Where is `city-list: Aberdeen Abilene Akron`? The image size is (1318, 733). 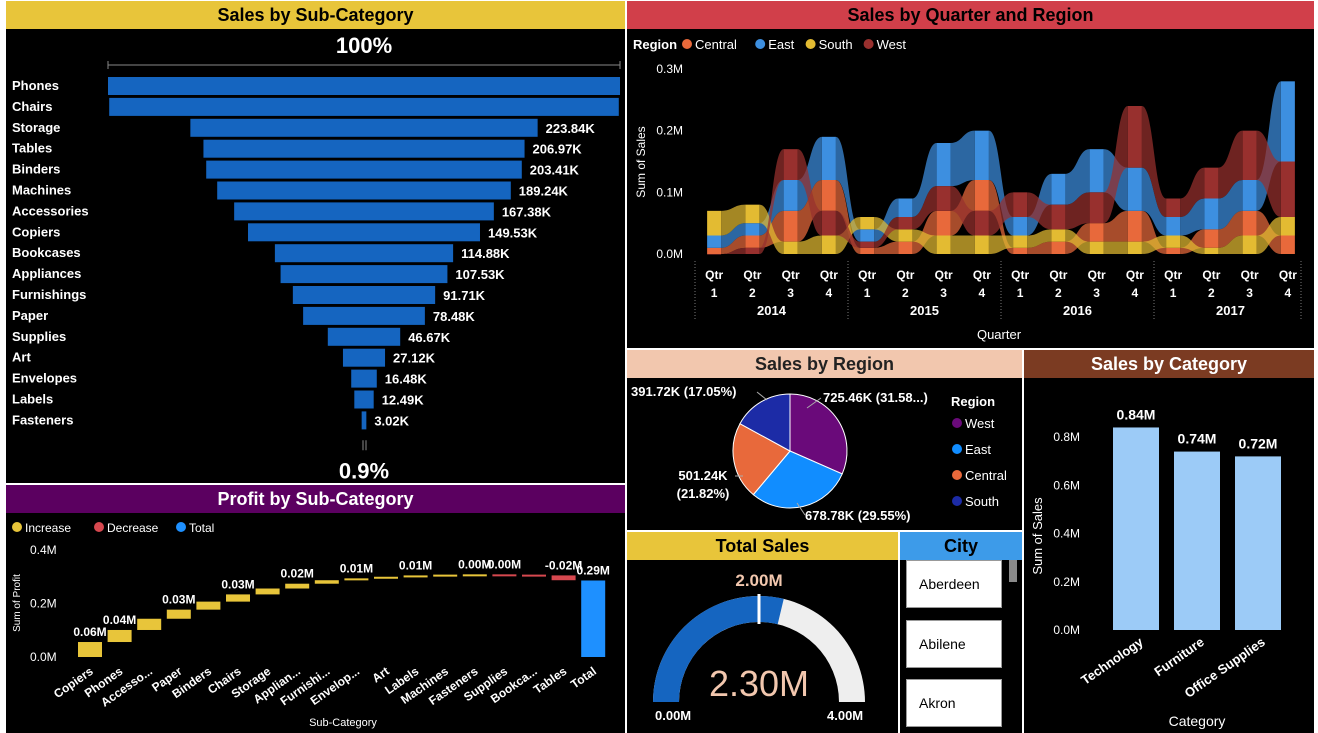
city-list: Aberdeen Abilene Akron is located at coordinates (961, 646).